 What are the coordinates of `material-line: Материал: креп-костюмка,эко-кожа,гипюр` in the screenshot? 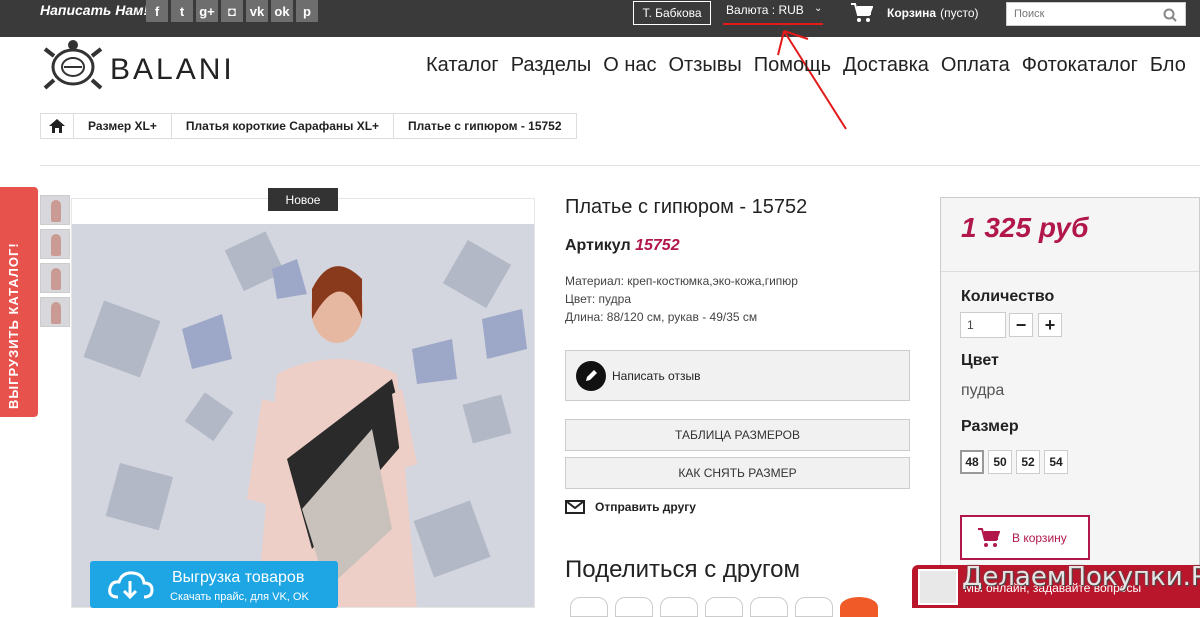 It's located at (681, 281).